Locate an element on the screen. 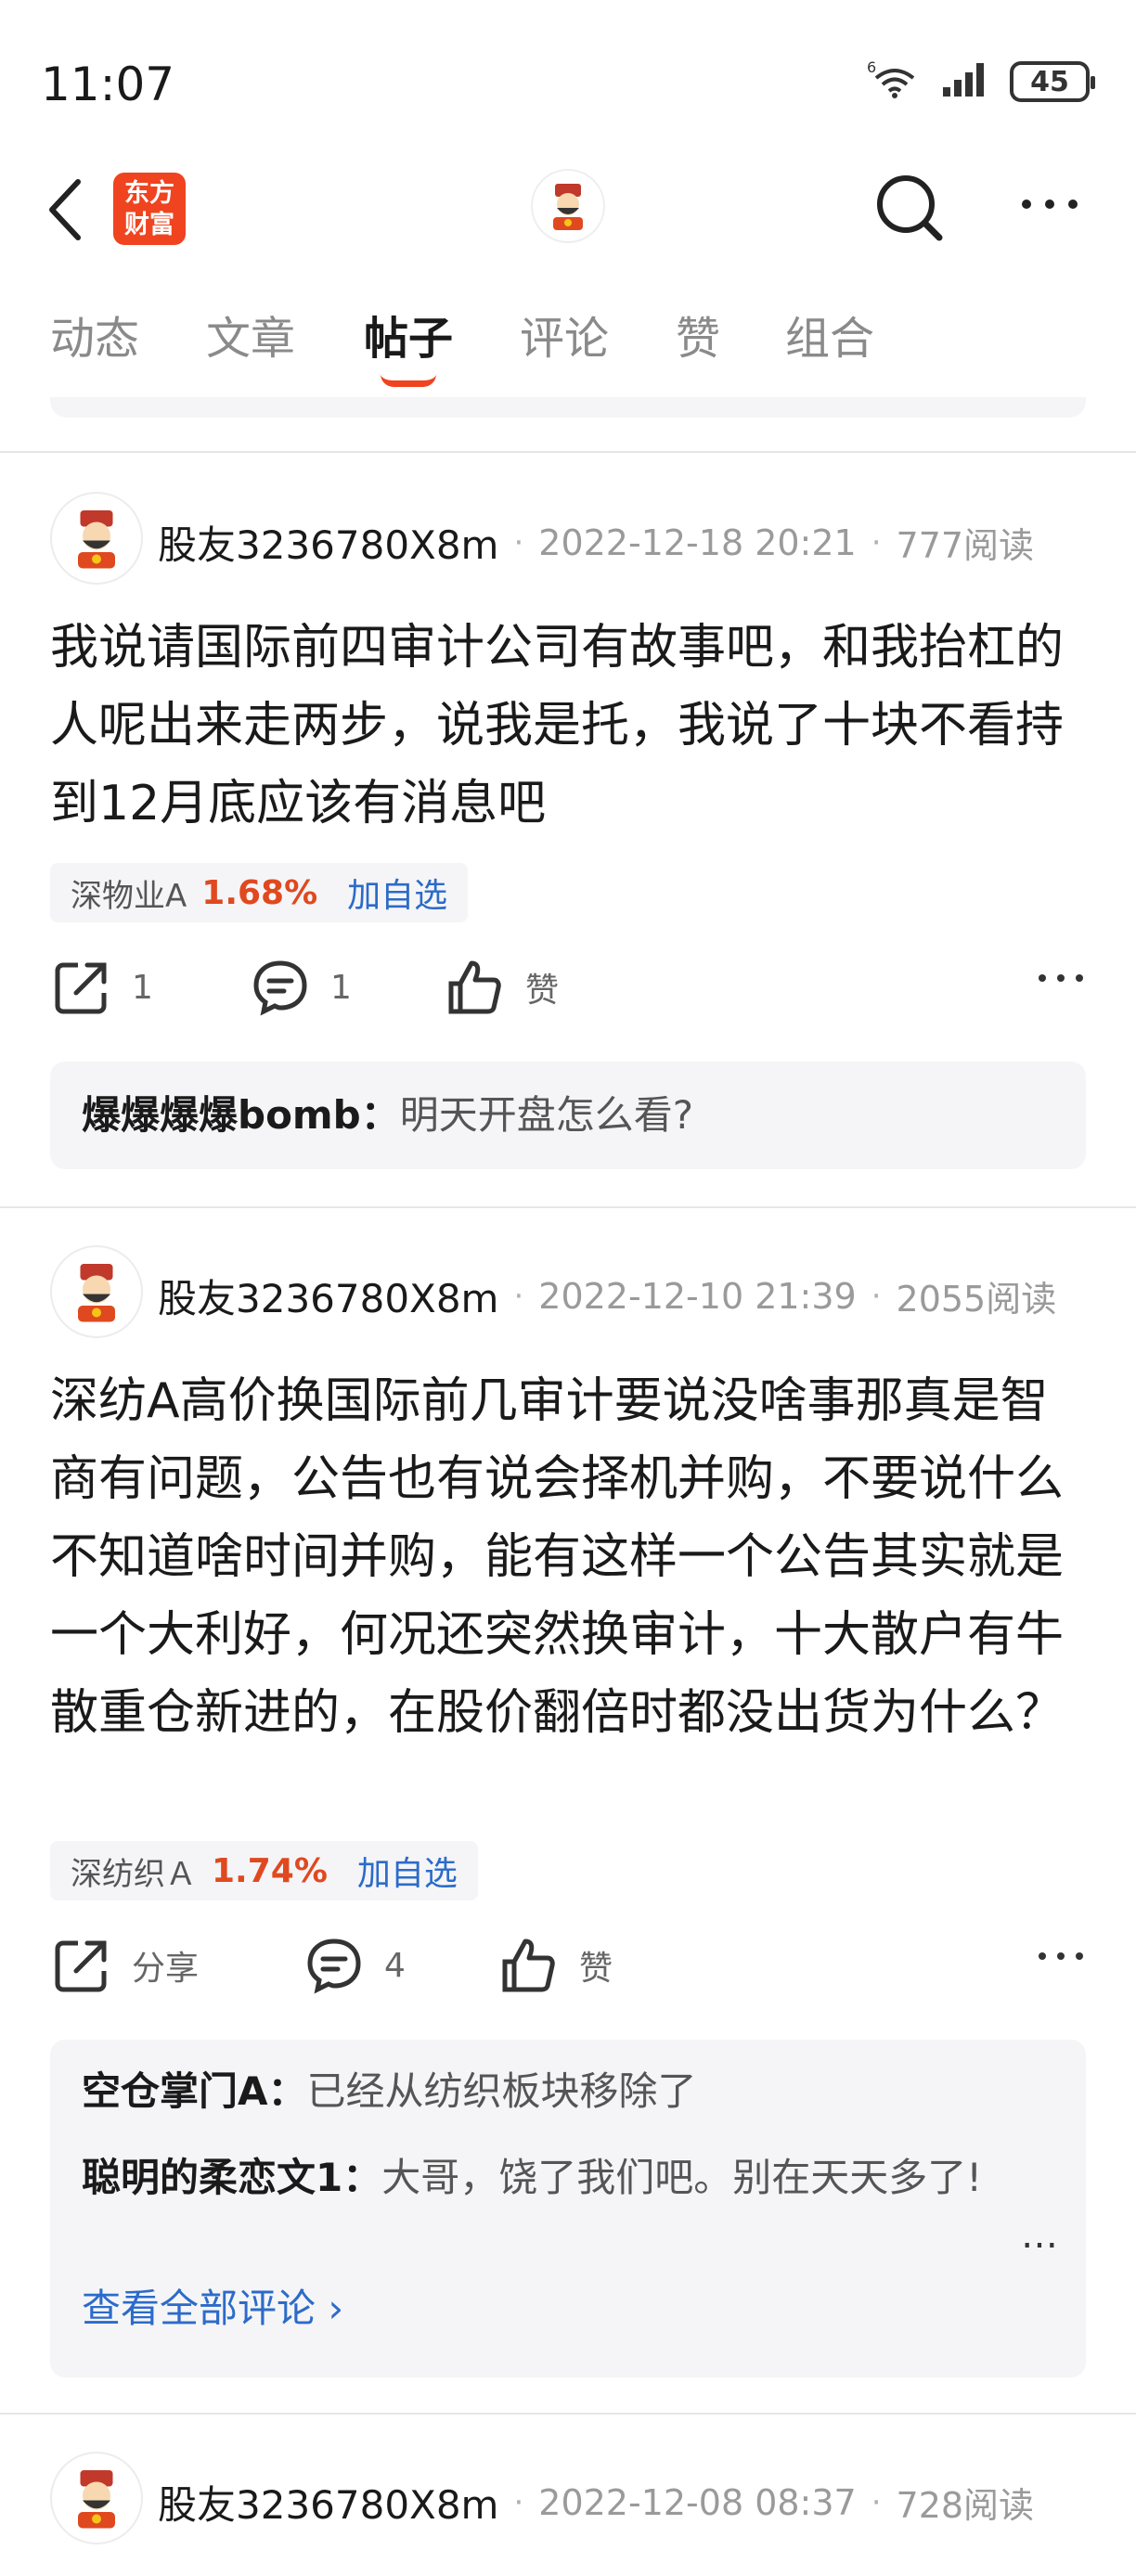 This screenshot has height=2576, width=1136. post-actions: 分享 4 赞 is located at coordinates (568, 1973).